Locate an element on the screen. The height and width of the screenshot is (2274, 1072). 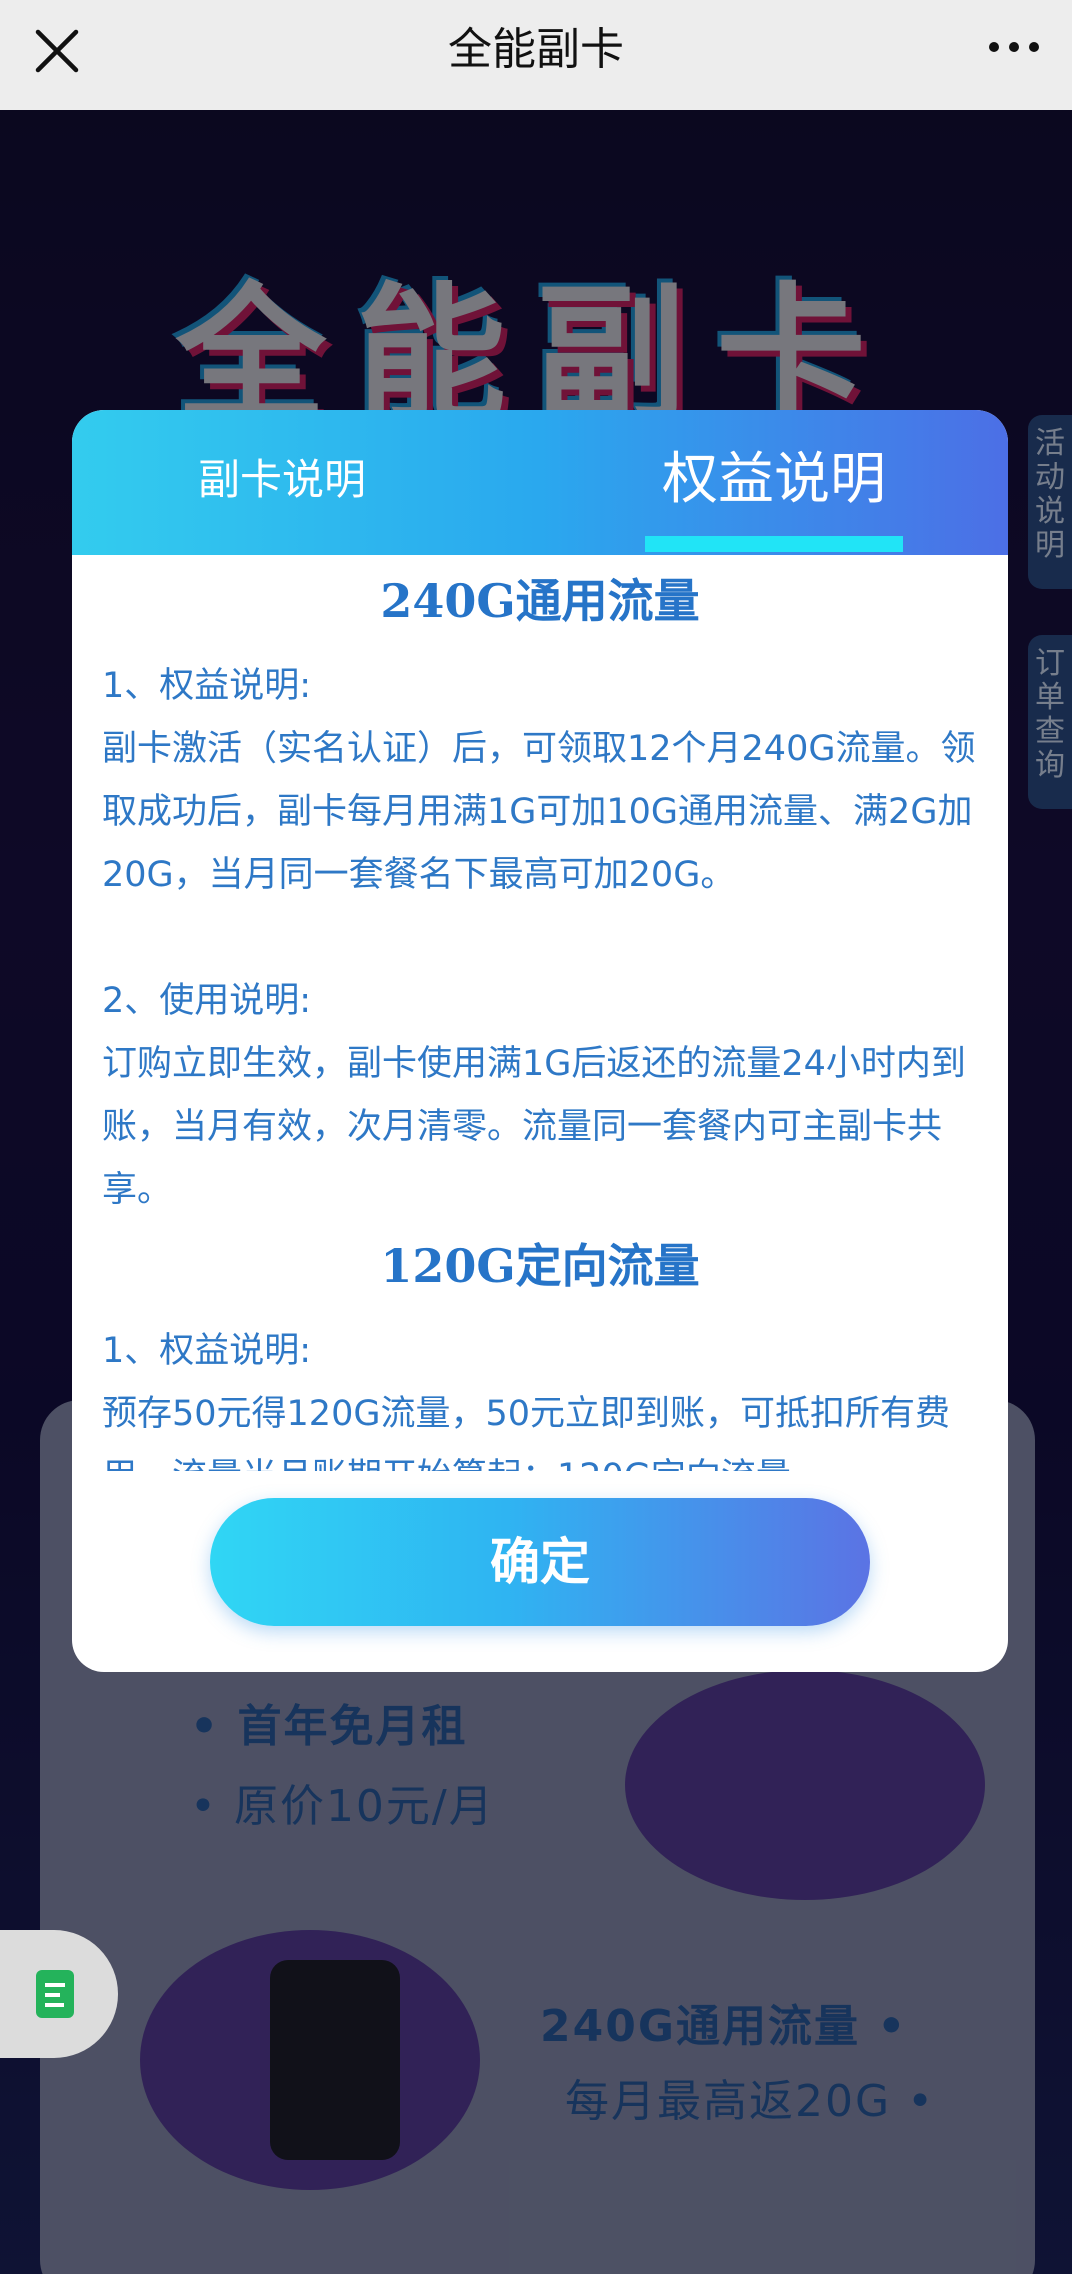
section-title: 120G定向流量 is located at coordinates (540, 1266).